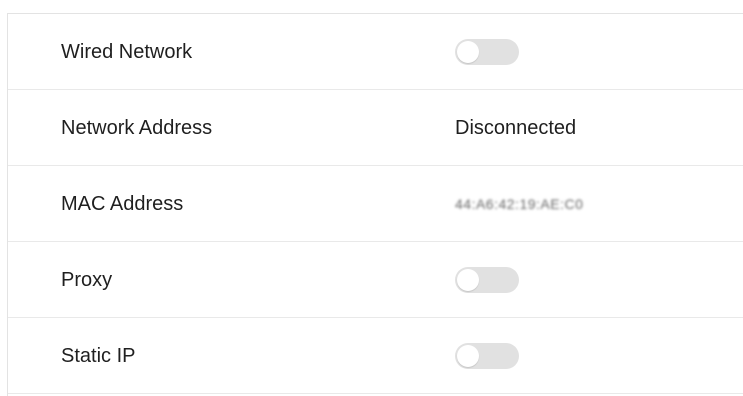 This screenshot has height=396, width=743. What do you see at coordinates (487, 51) in the screenshot?
I see `wired-network-toggle` at bounding box center [487, 51].